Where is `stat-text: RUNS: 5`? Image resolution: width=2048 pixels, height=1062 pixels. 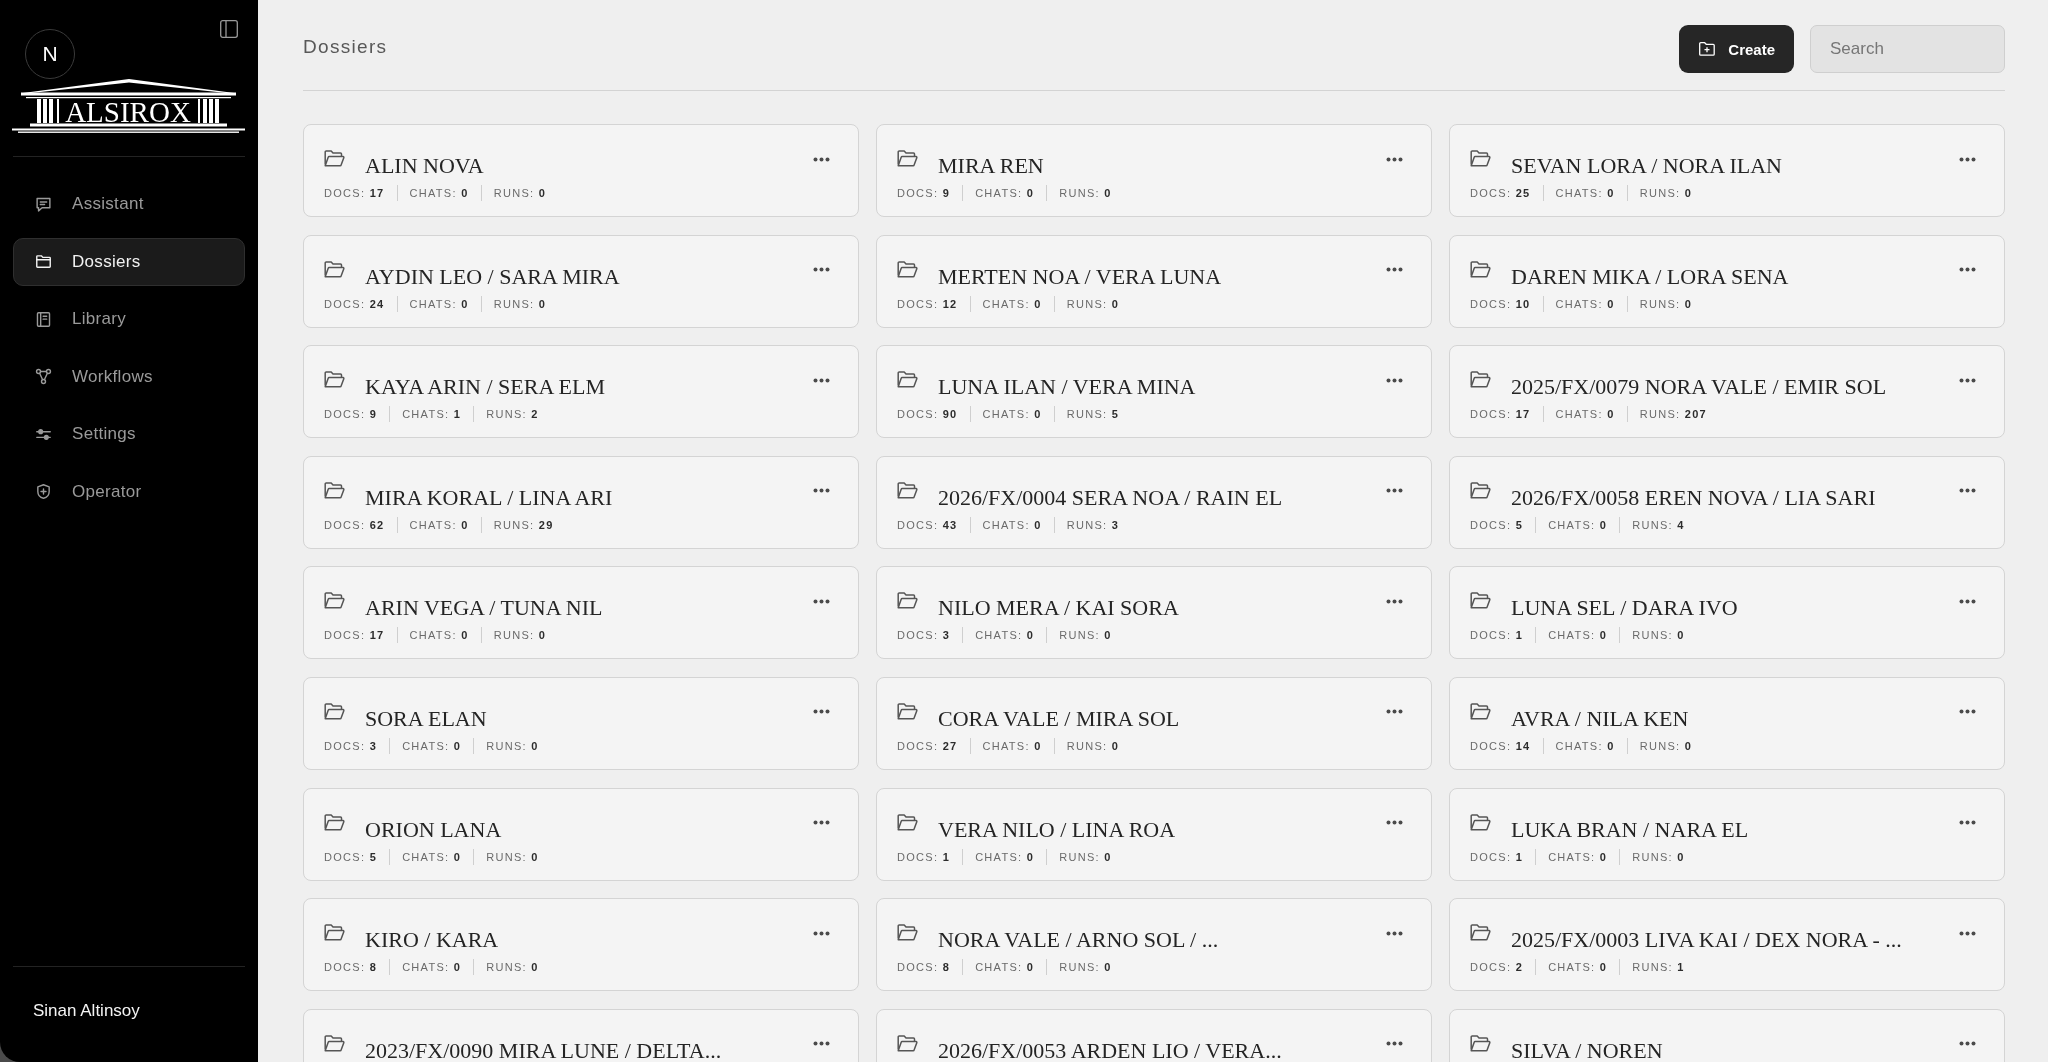 stat-text: RUNS: 5 is located at coordinates (1093, 415).